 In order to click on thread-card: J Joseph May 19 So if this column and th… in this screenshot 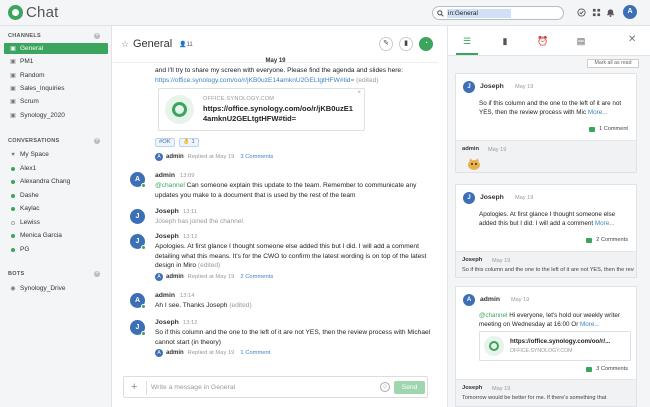, I will do `click(546, 123)`.